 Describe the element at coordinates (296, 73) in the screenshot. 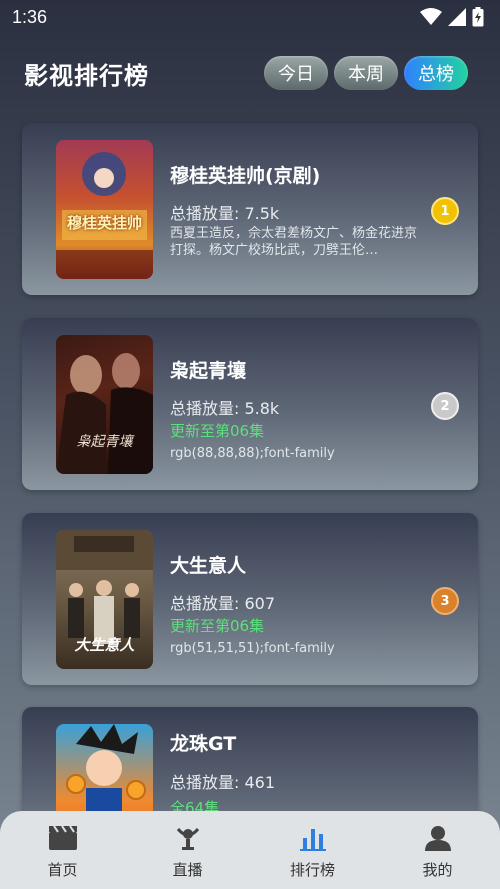

I see `tab-today: 今日` at that location.